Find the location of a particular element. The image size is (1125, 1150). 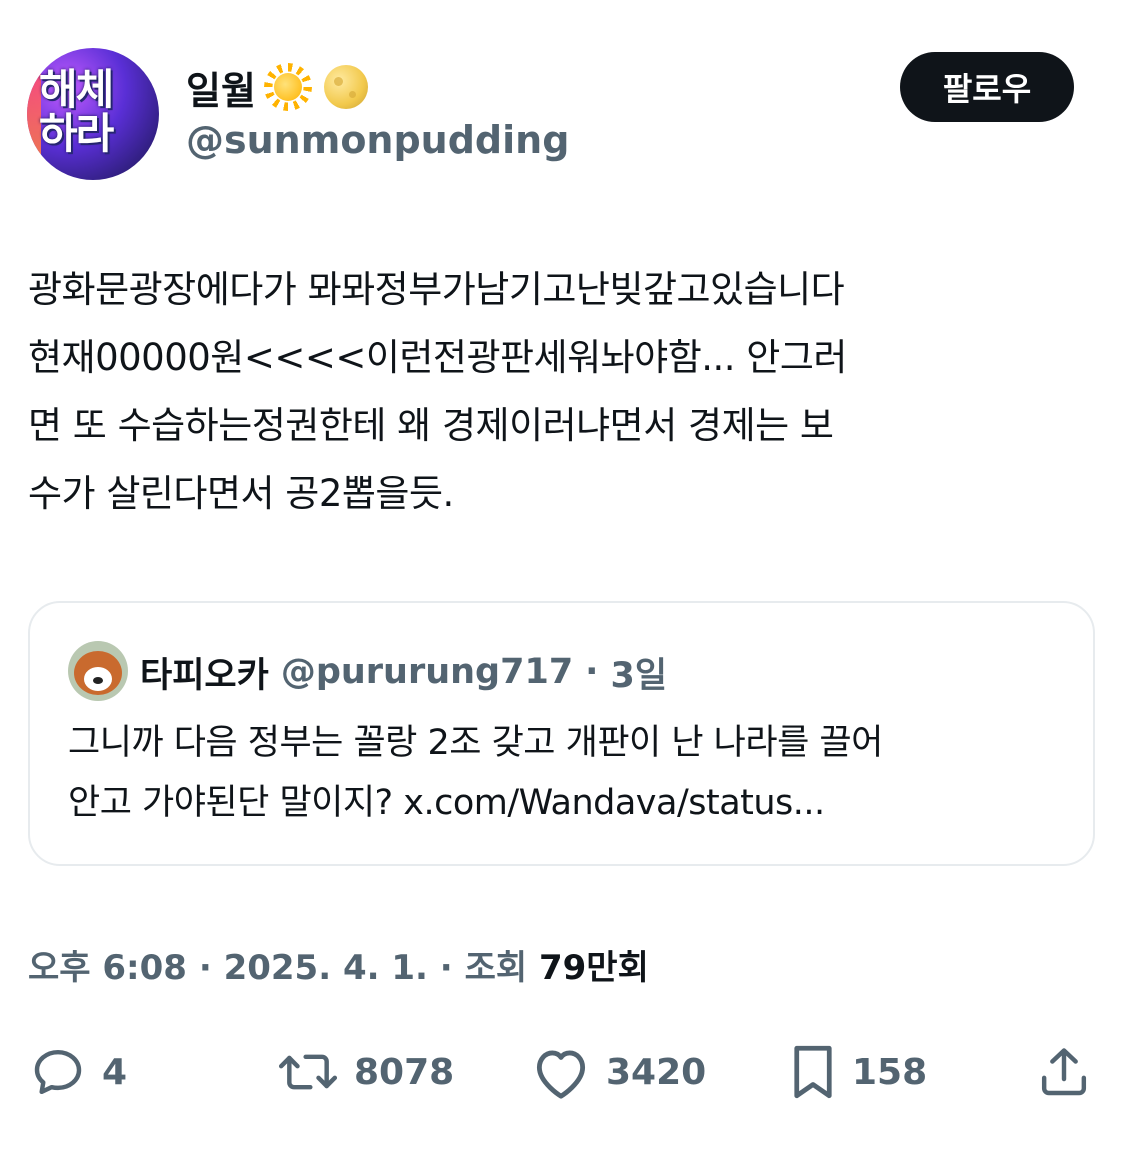

author-avatar: 해체 하라 is located at coordinates (93, 114).